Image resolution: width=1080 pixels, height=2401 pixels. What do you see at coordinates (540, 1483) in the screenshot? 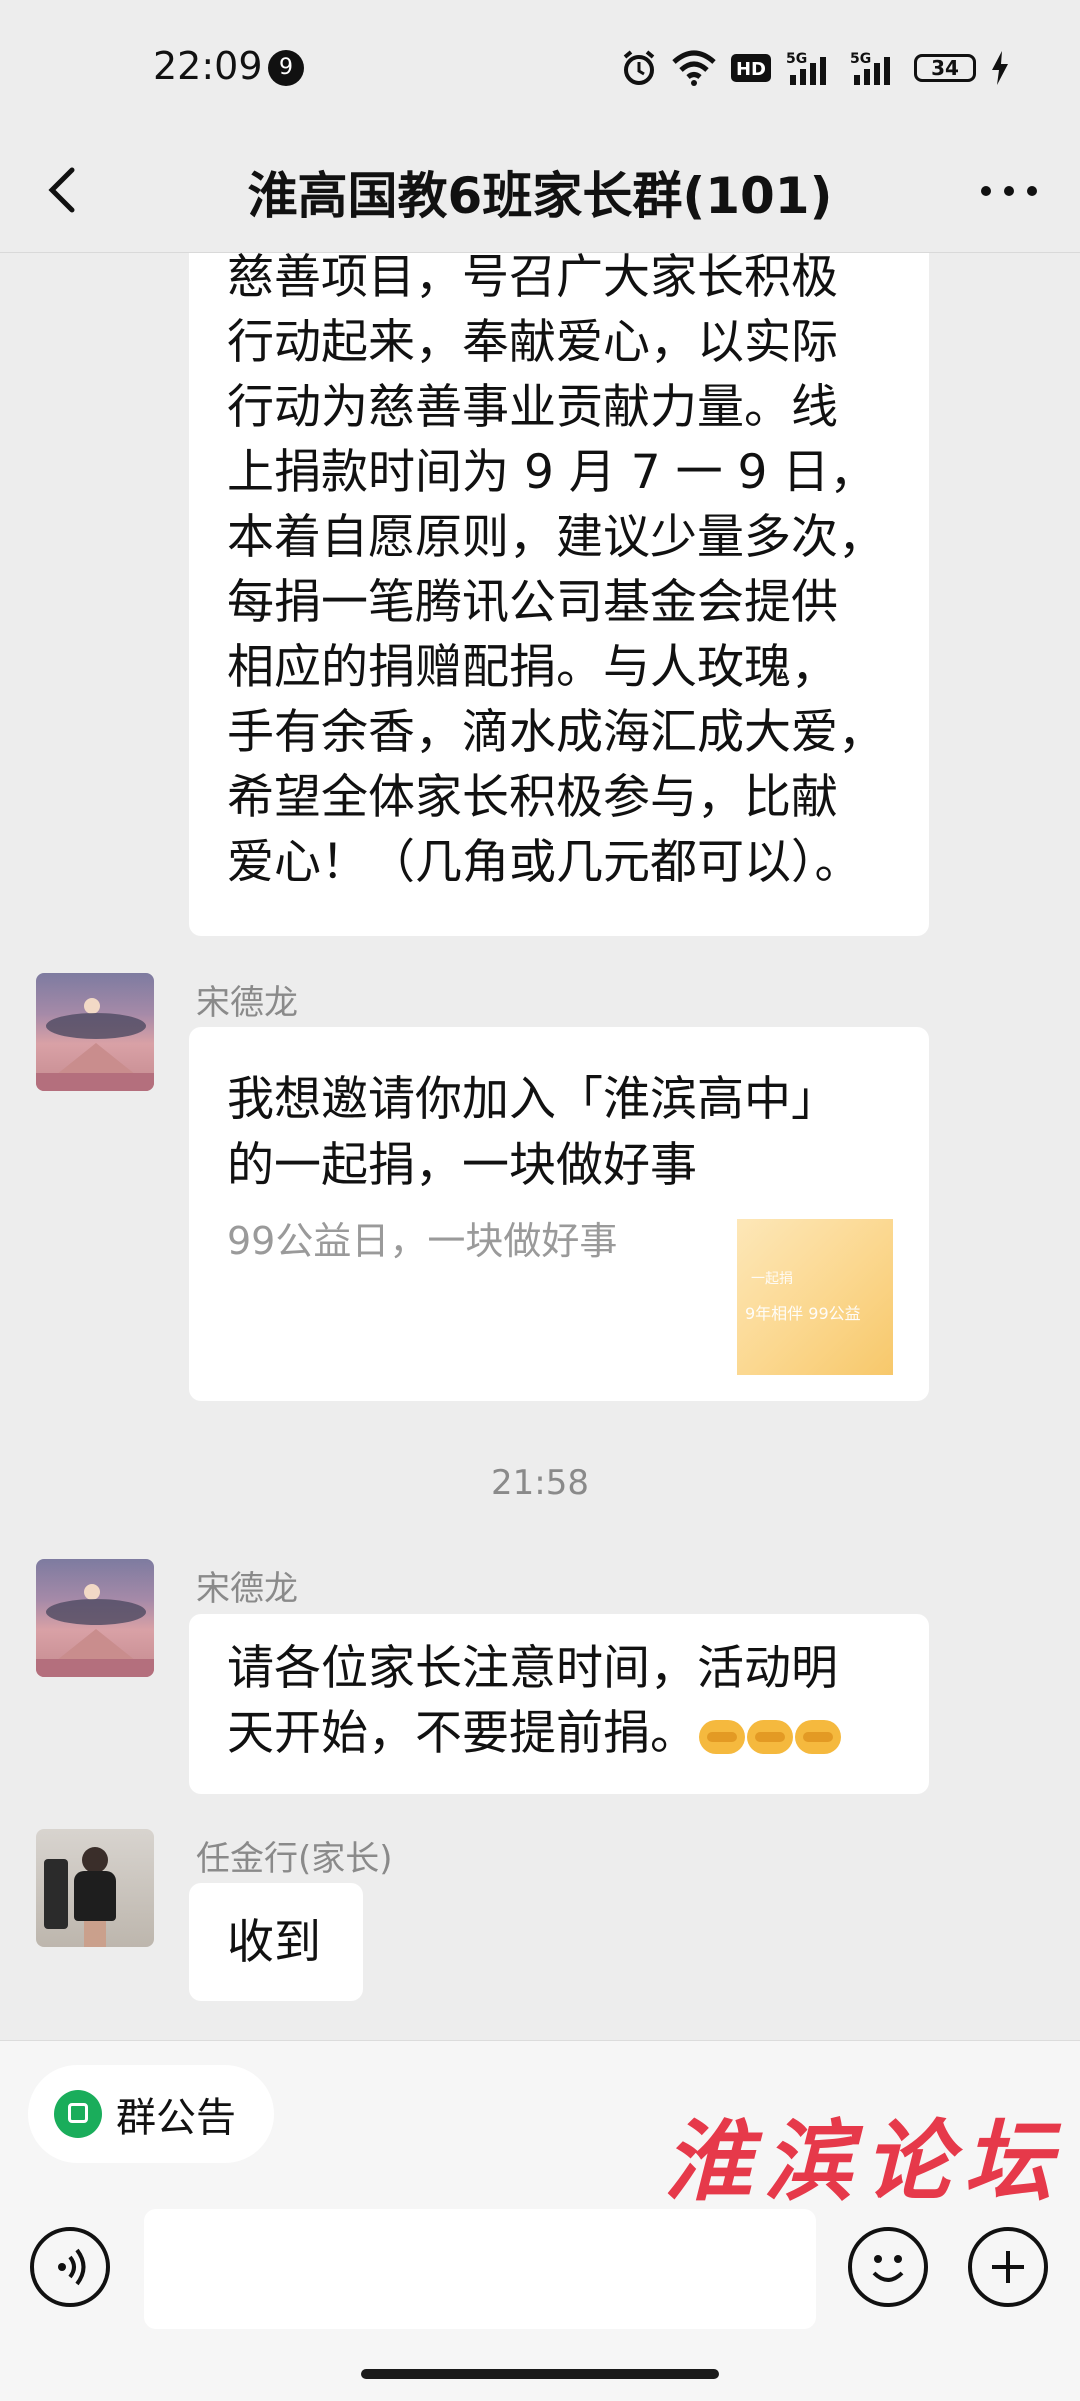
I see `timestamp: 21:58` at bounding box center [540, 1483].